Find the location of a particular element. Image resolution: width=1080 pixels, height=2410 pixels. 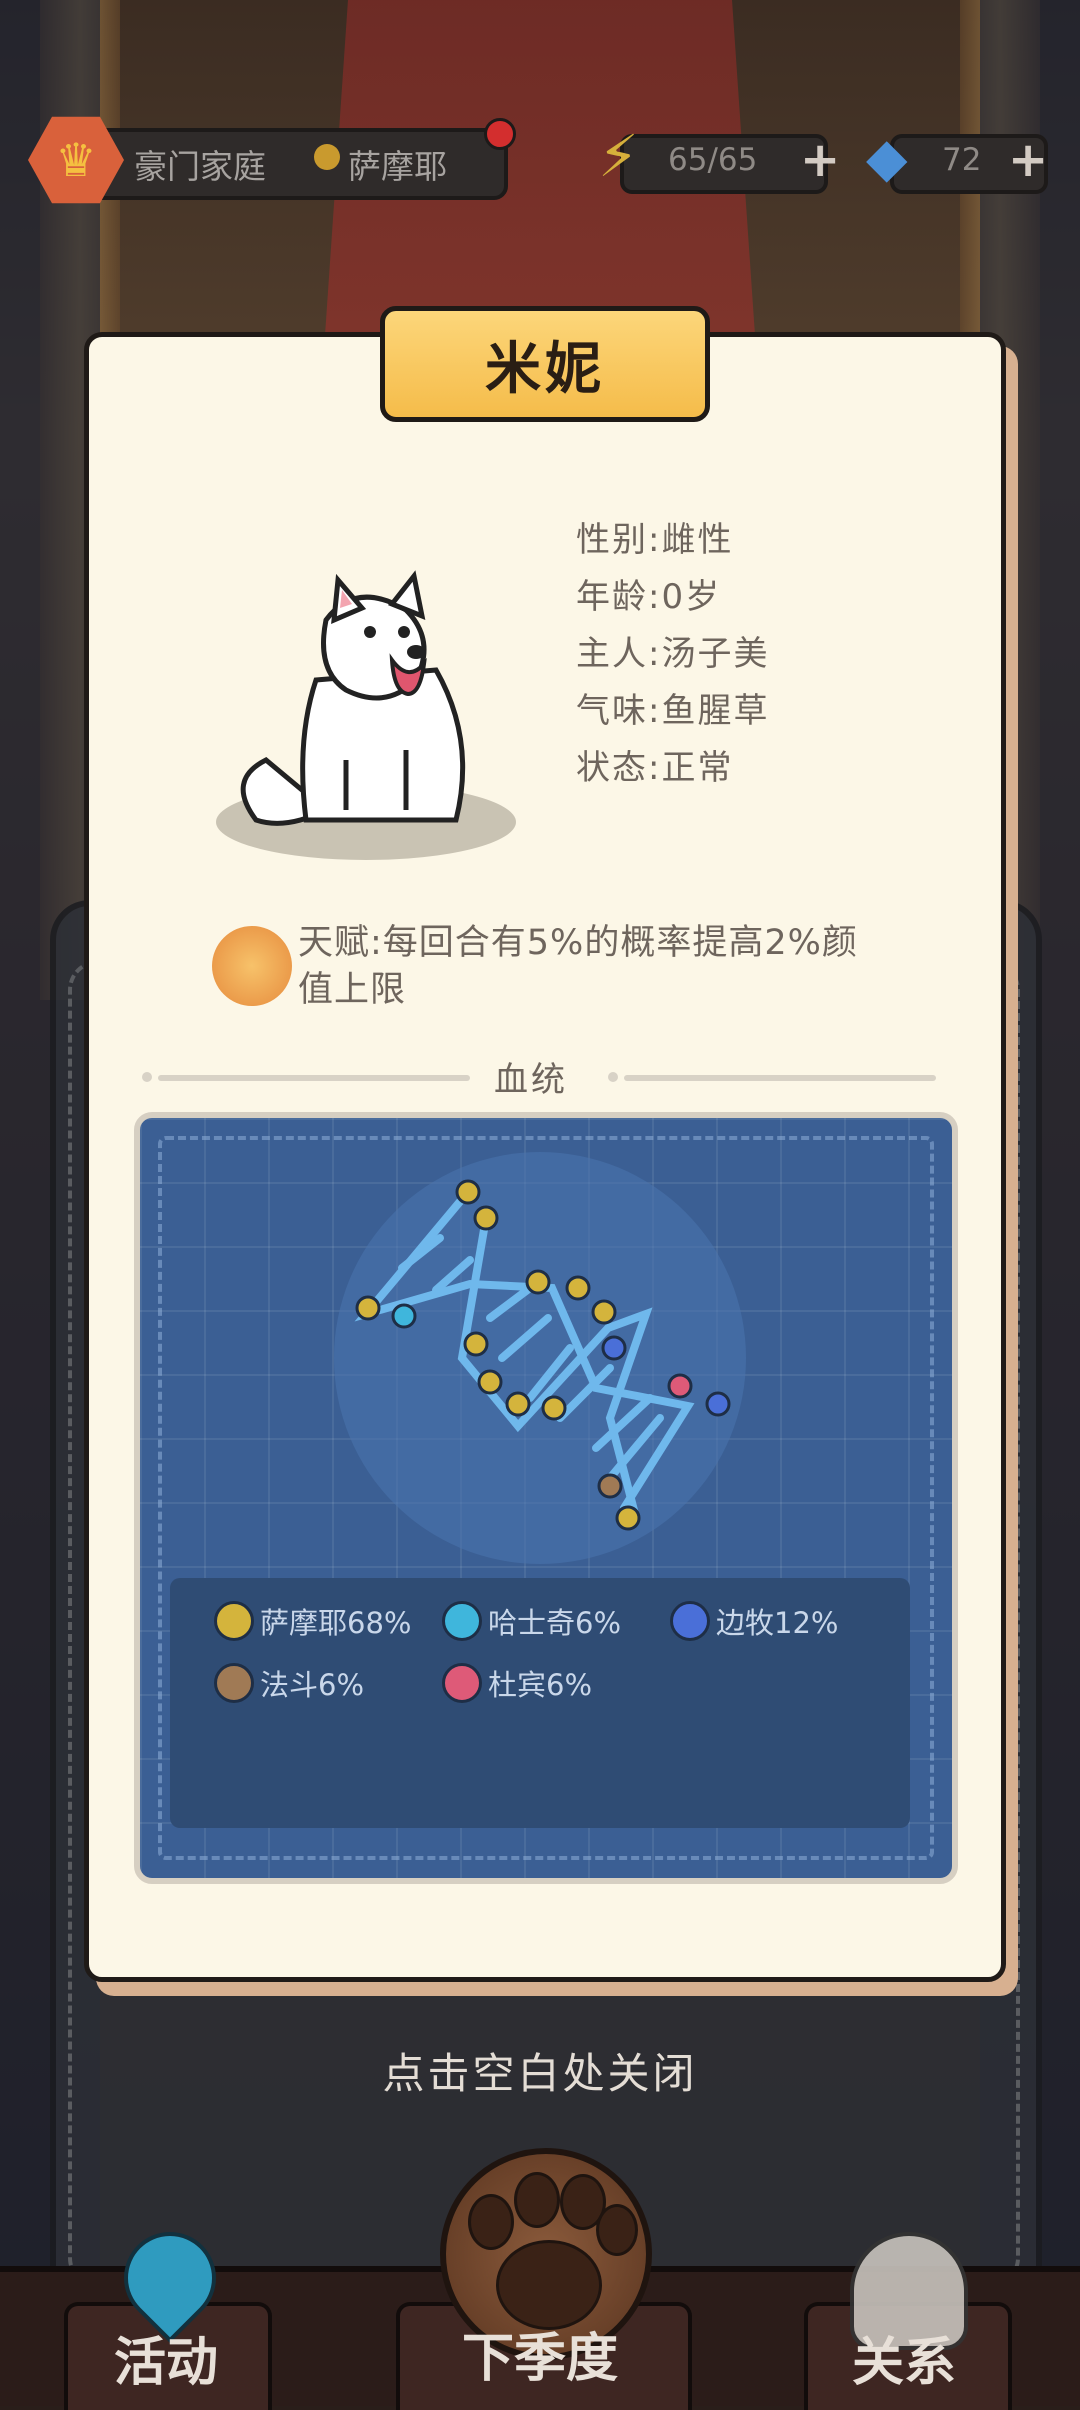

legend-item: 萨摩耶68% is located at coordinates (312, 1621).